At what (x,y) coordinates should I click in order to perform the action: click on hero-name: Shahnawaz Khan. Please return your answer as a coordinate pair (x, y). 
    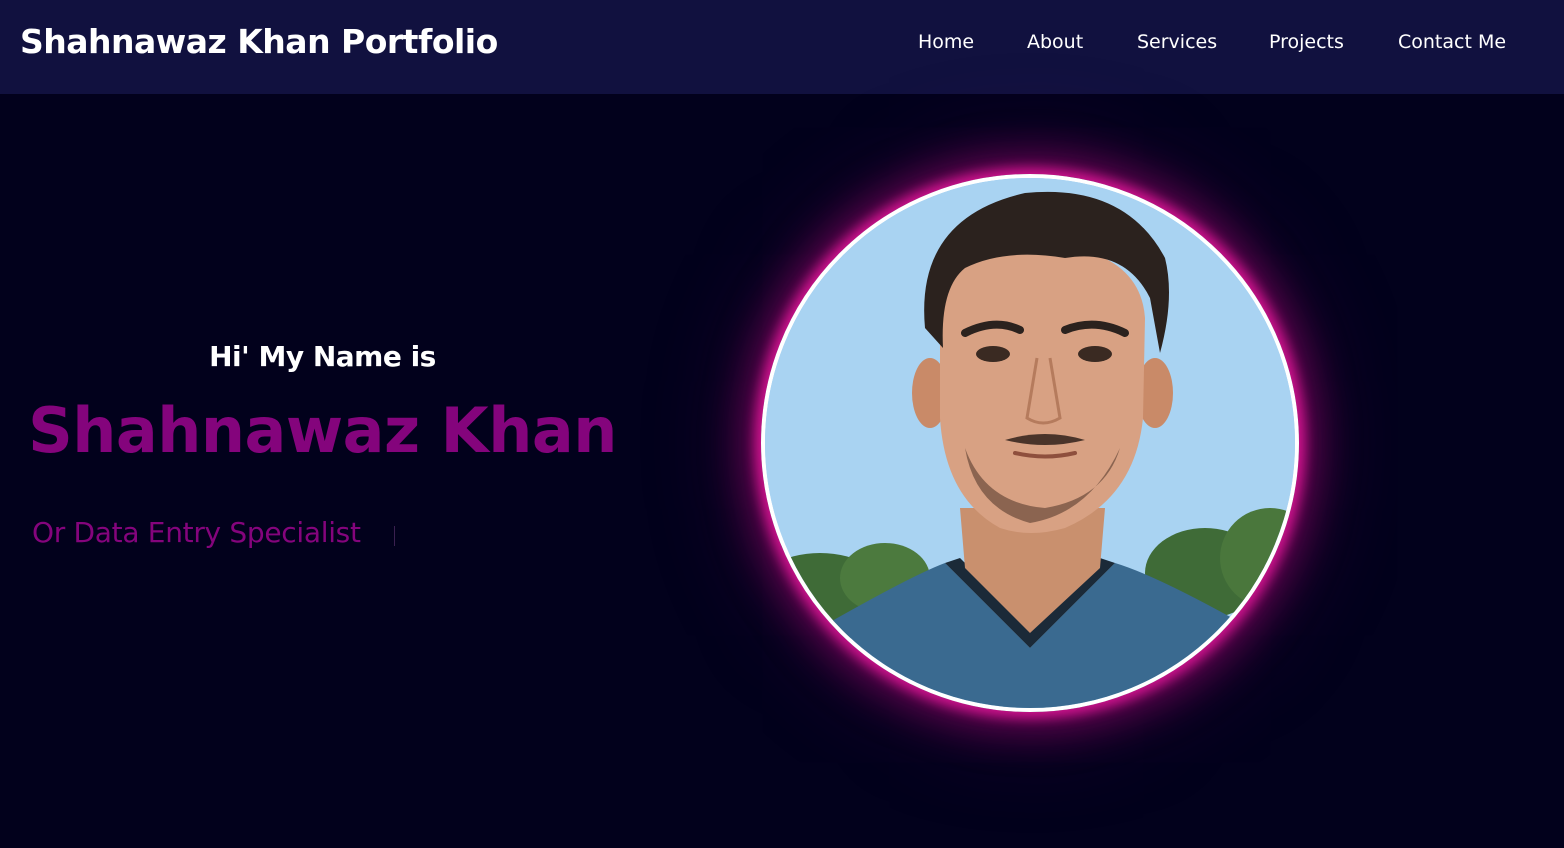
    Looking at the image, I should click on (322, 430).